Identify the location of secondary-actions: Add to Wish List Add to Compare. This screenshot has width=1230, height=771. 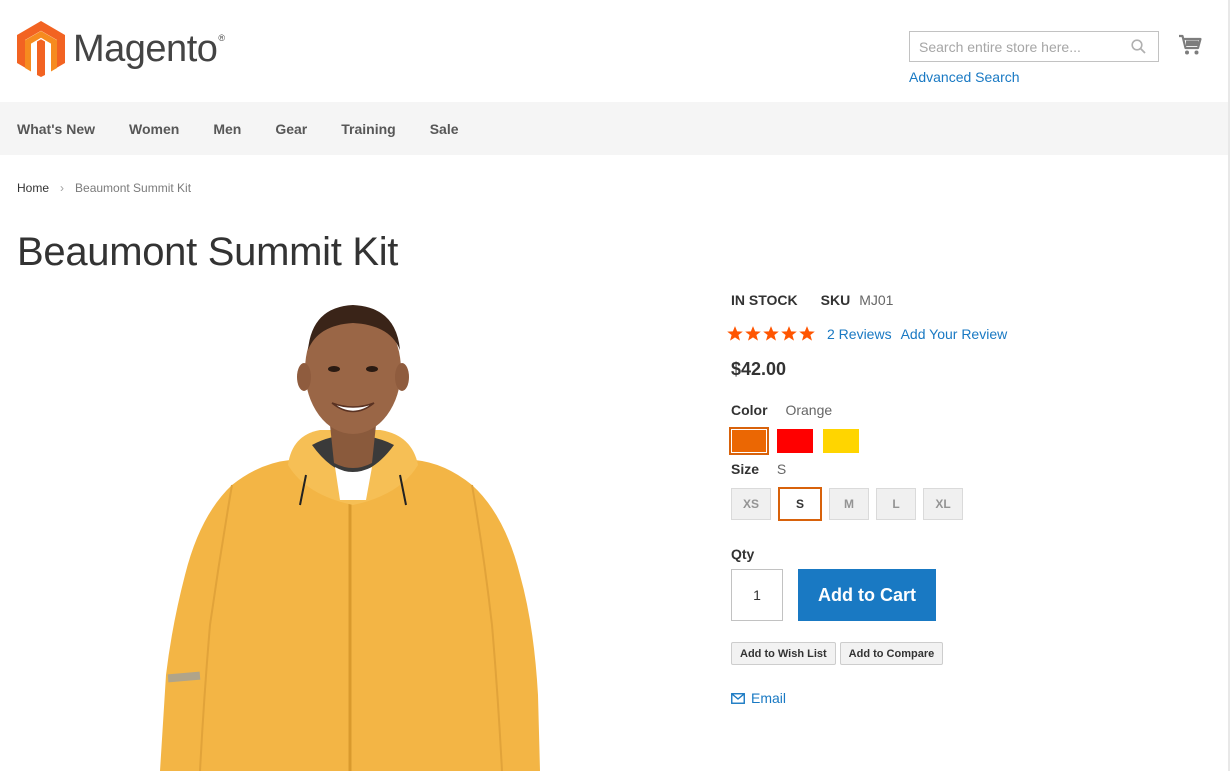
(839, 653).